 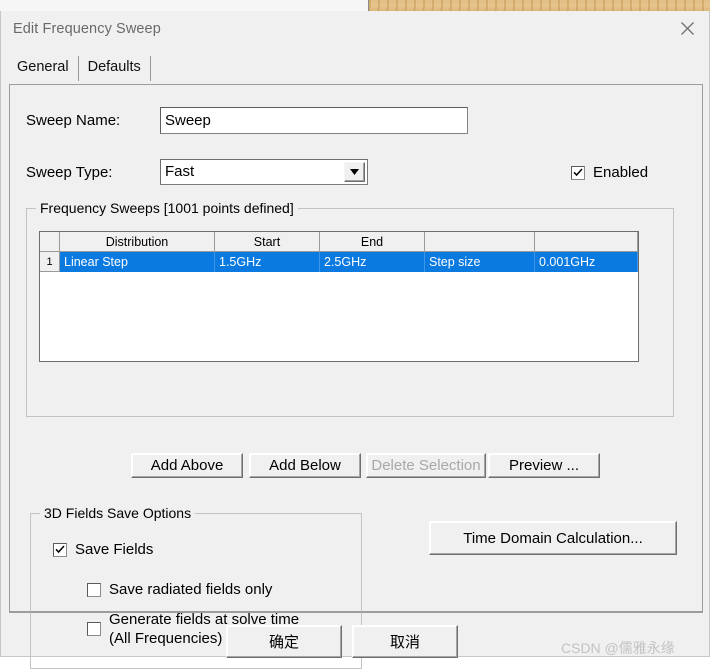 What do you see at coordinates (191, 589) in the screenshot?
I see `save-radiated-fields-label: Save radiated fields only` at bounding box center [191, 589].